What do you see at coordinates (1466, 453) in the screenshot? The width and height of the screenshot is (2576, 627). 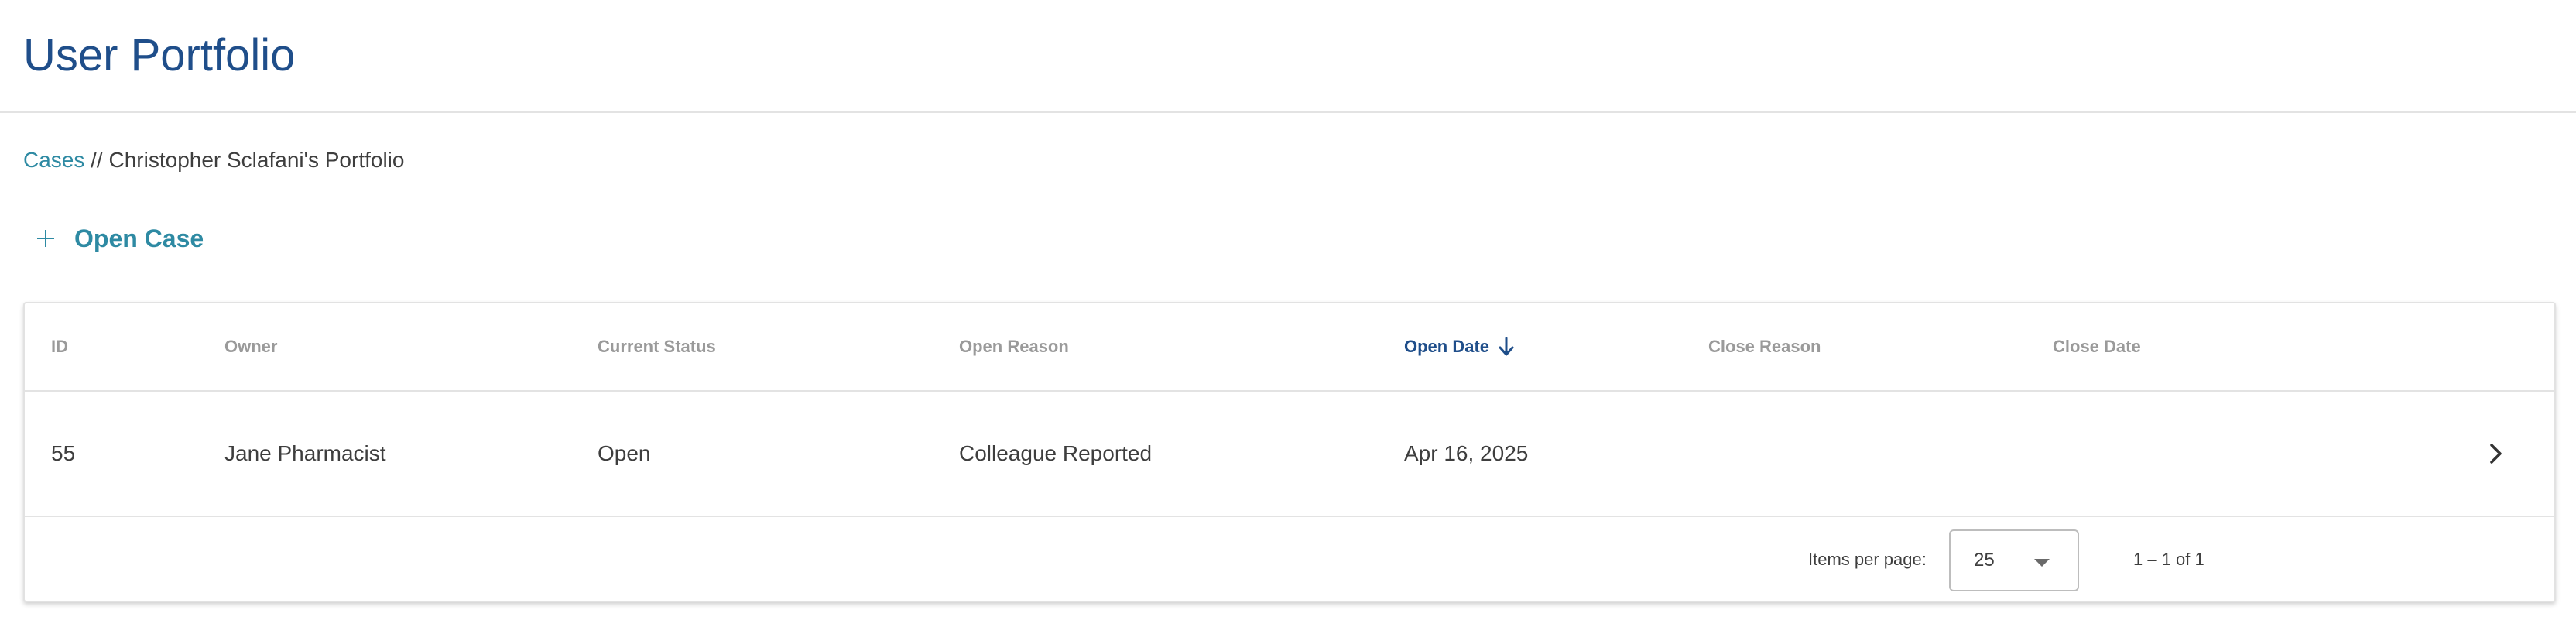 I see `cell-open-date: Apr 16, 2025` at bounding box center [1466, 453].